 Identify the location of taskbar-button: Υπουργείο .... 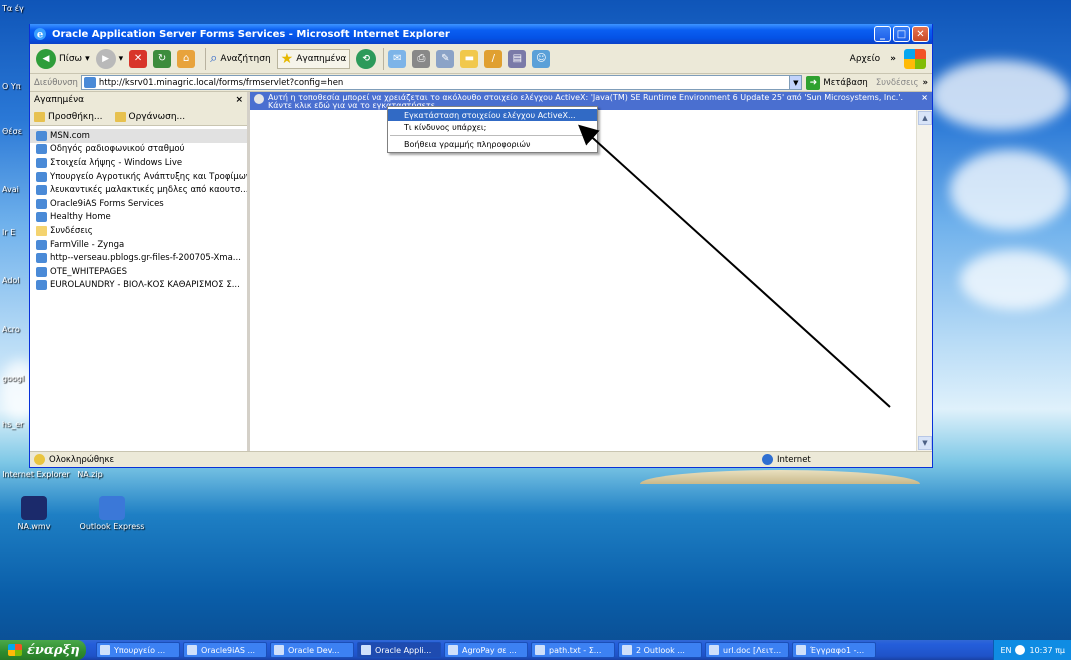
(138, 650).